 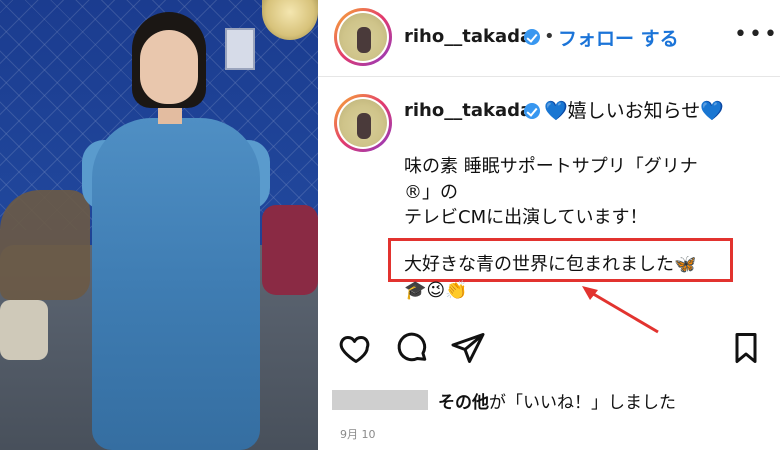 I want to click on blurred-username, so click(x=380, y=400).